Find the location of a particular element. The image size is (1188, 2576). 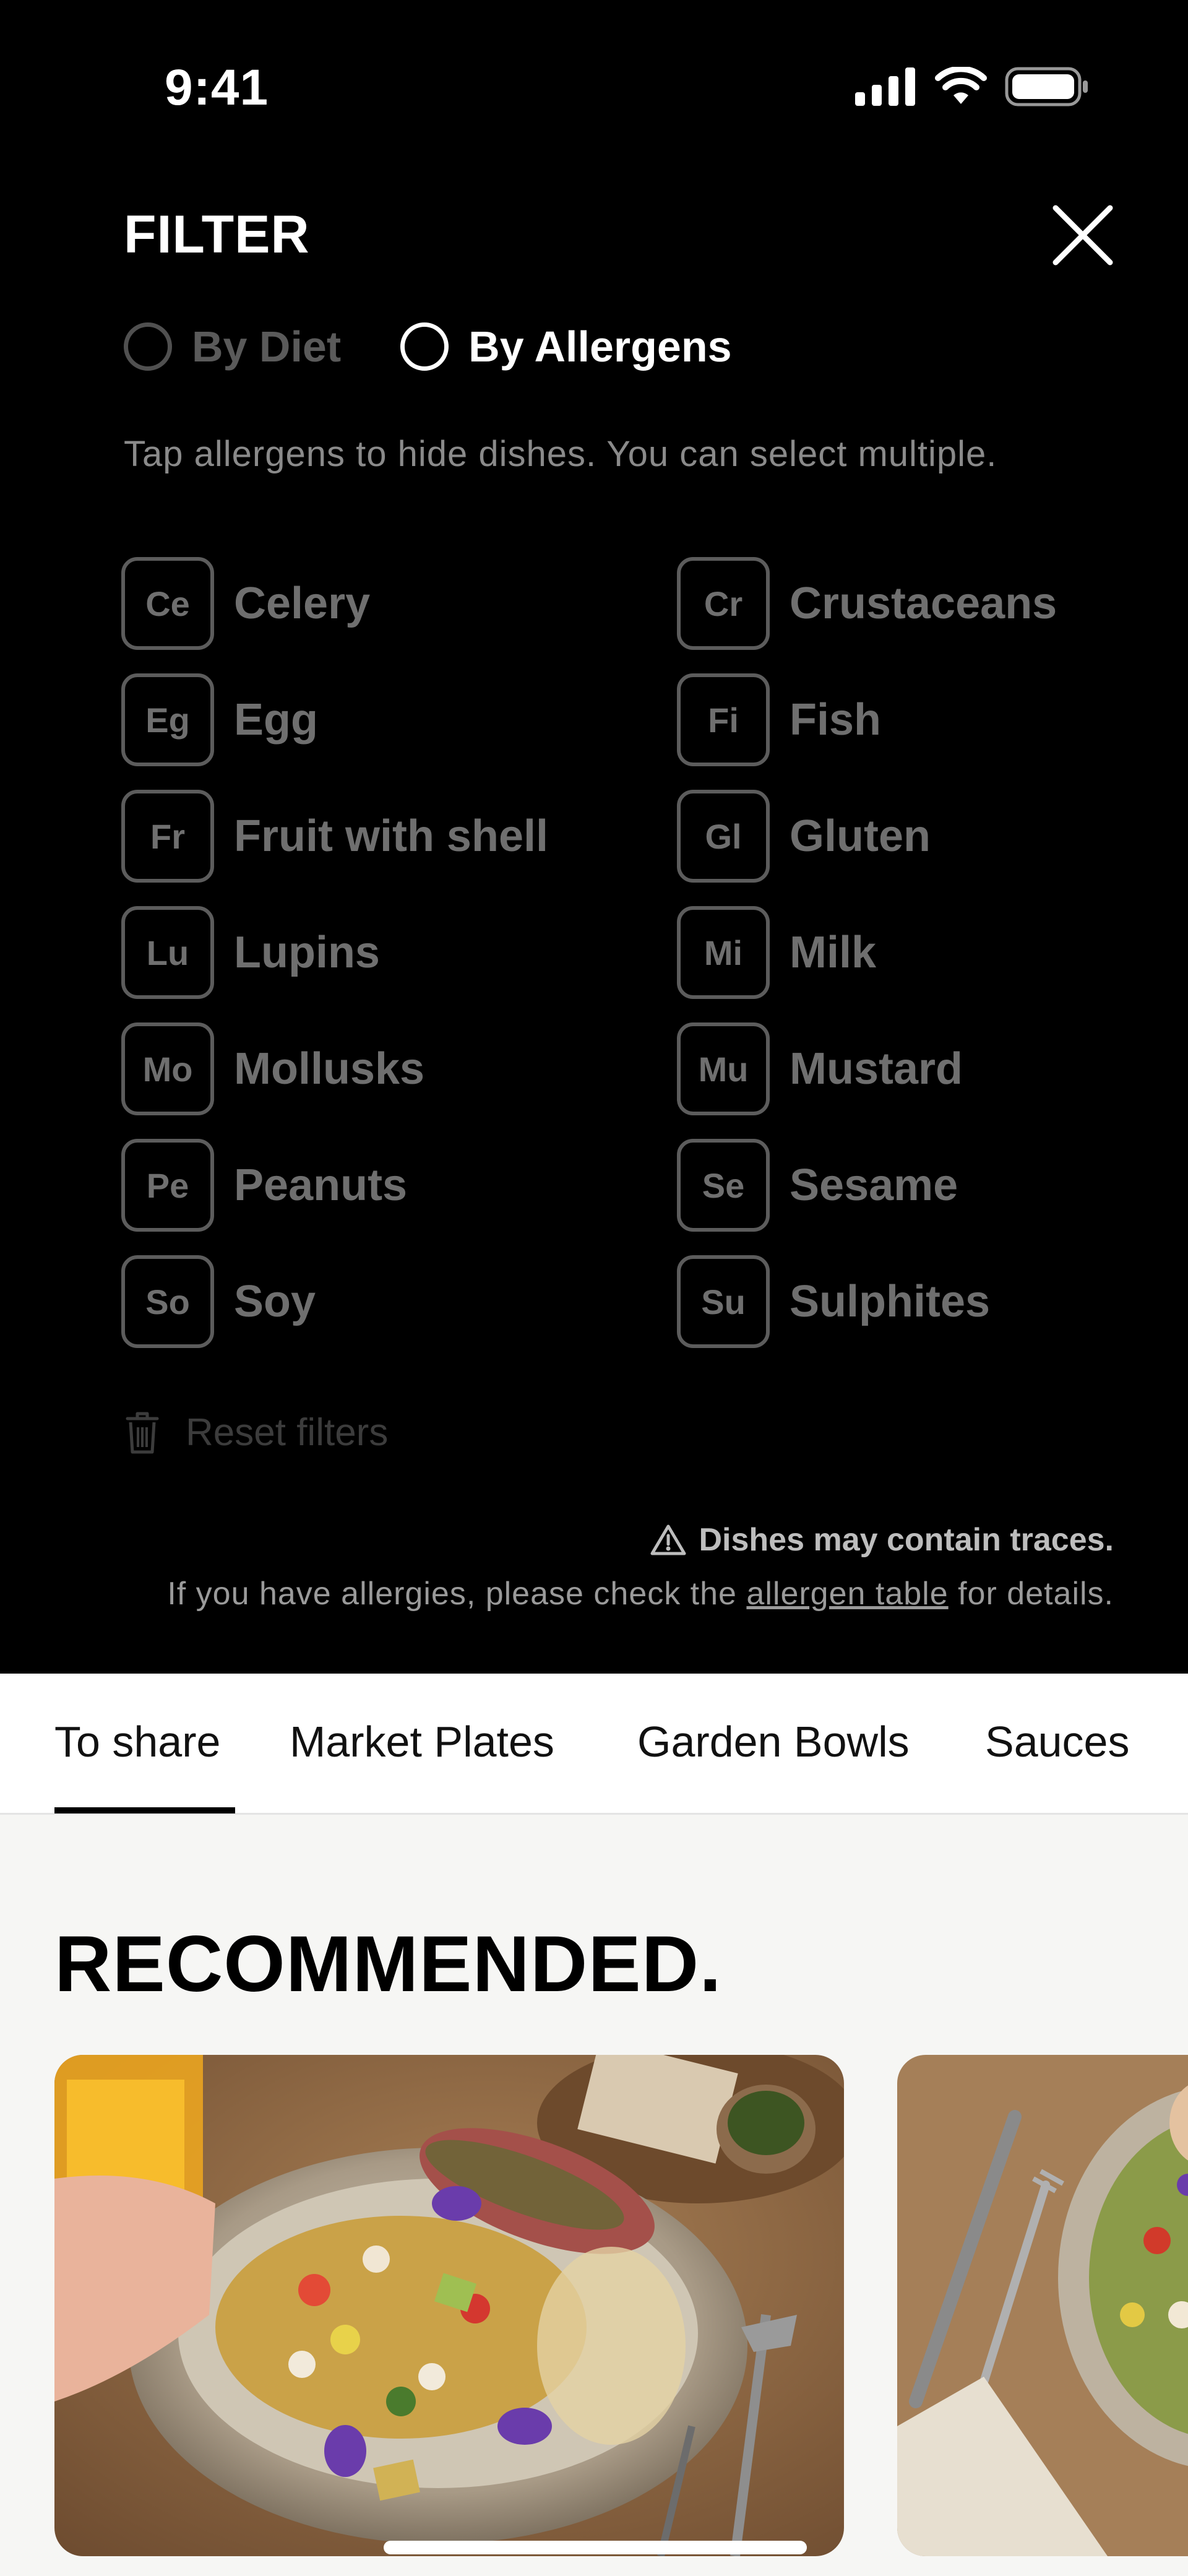

traces-warning: Dishes may contain traces. is located at coordinates (882, 1539).